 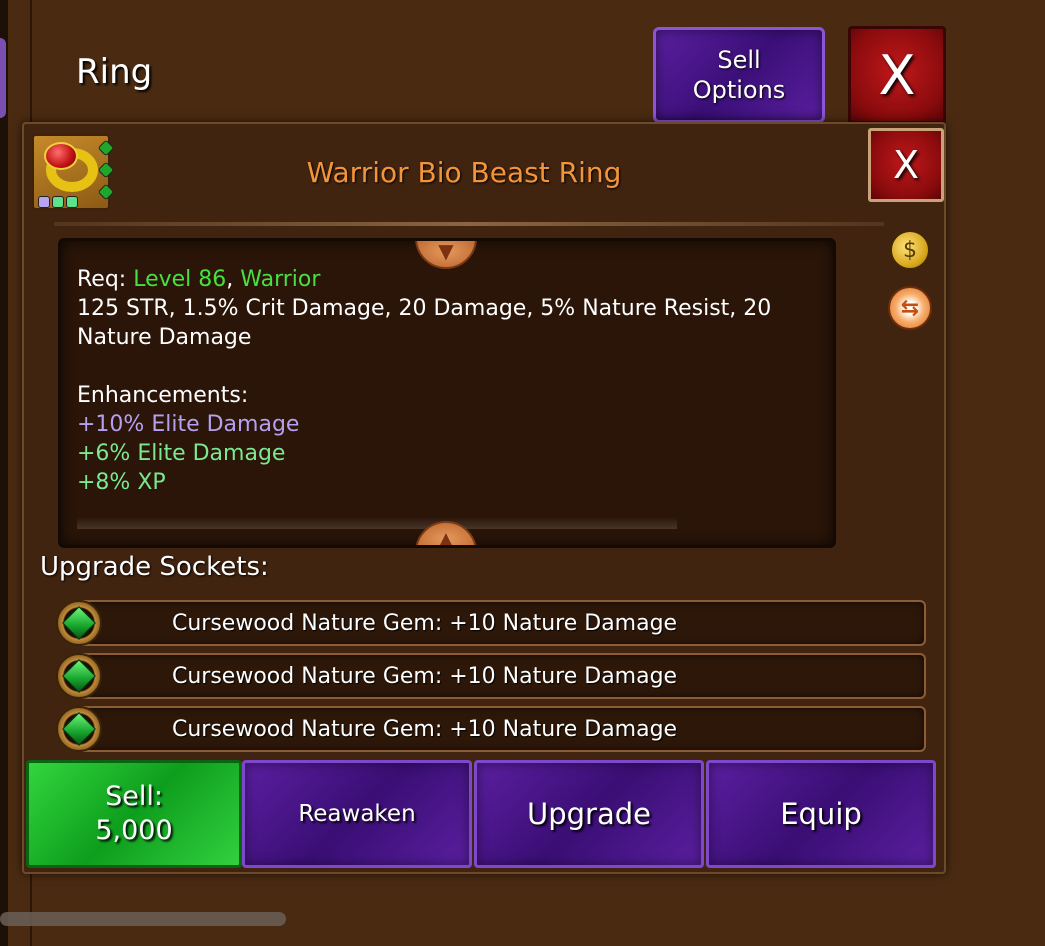 What do you see at coordinates (447, 279) in the screenshot?
I see `requirement-line: Req: Level 86, Warrior` at bounding box center [447, 279].